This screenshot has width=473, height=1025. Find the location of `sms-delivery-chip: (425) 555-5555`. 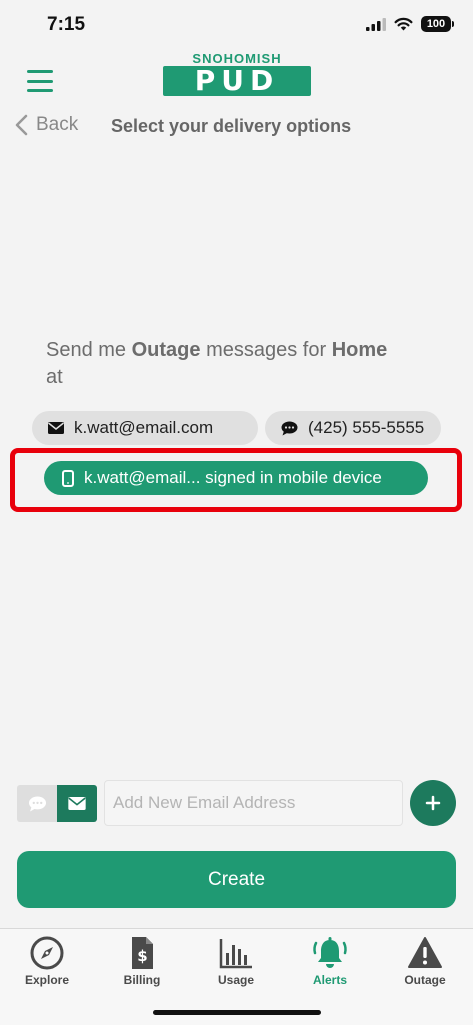

sms-delivery-chip: (425) 555-5555 is located at coordinates (353, 428).